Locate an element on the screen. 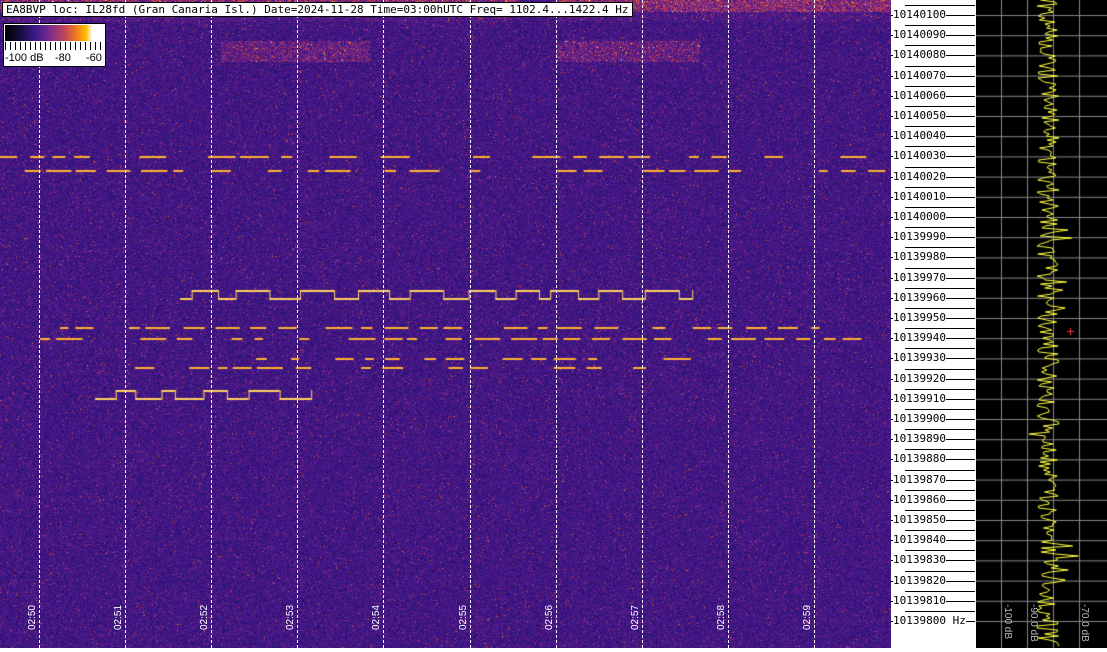  frequency-tick-label: 10140000 is located at coordinates (919, 216).